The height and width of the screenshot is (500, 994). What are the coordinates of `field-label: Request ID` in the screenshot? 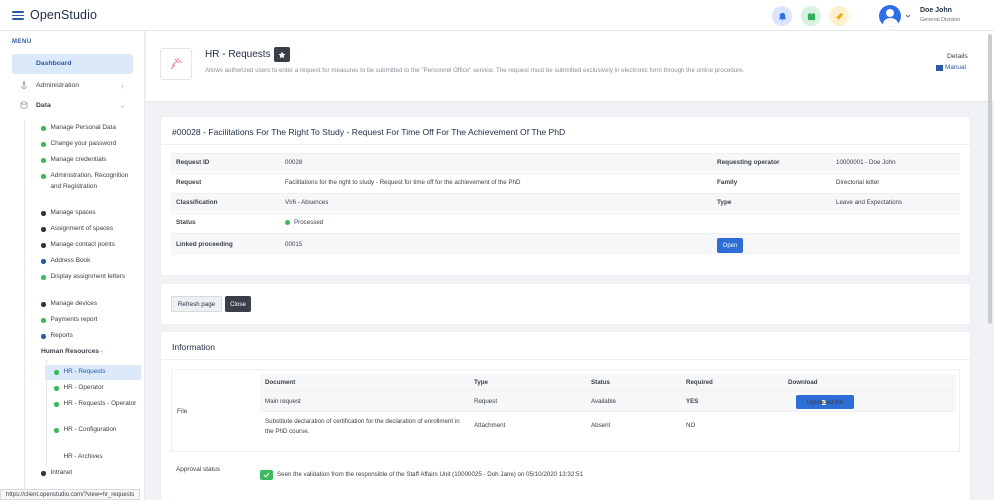 It's located at (193, 162).